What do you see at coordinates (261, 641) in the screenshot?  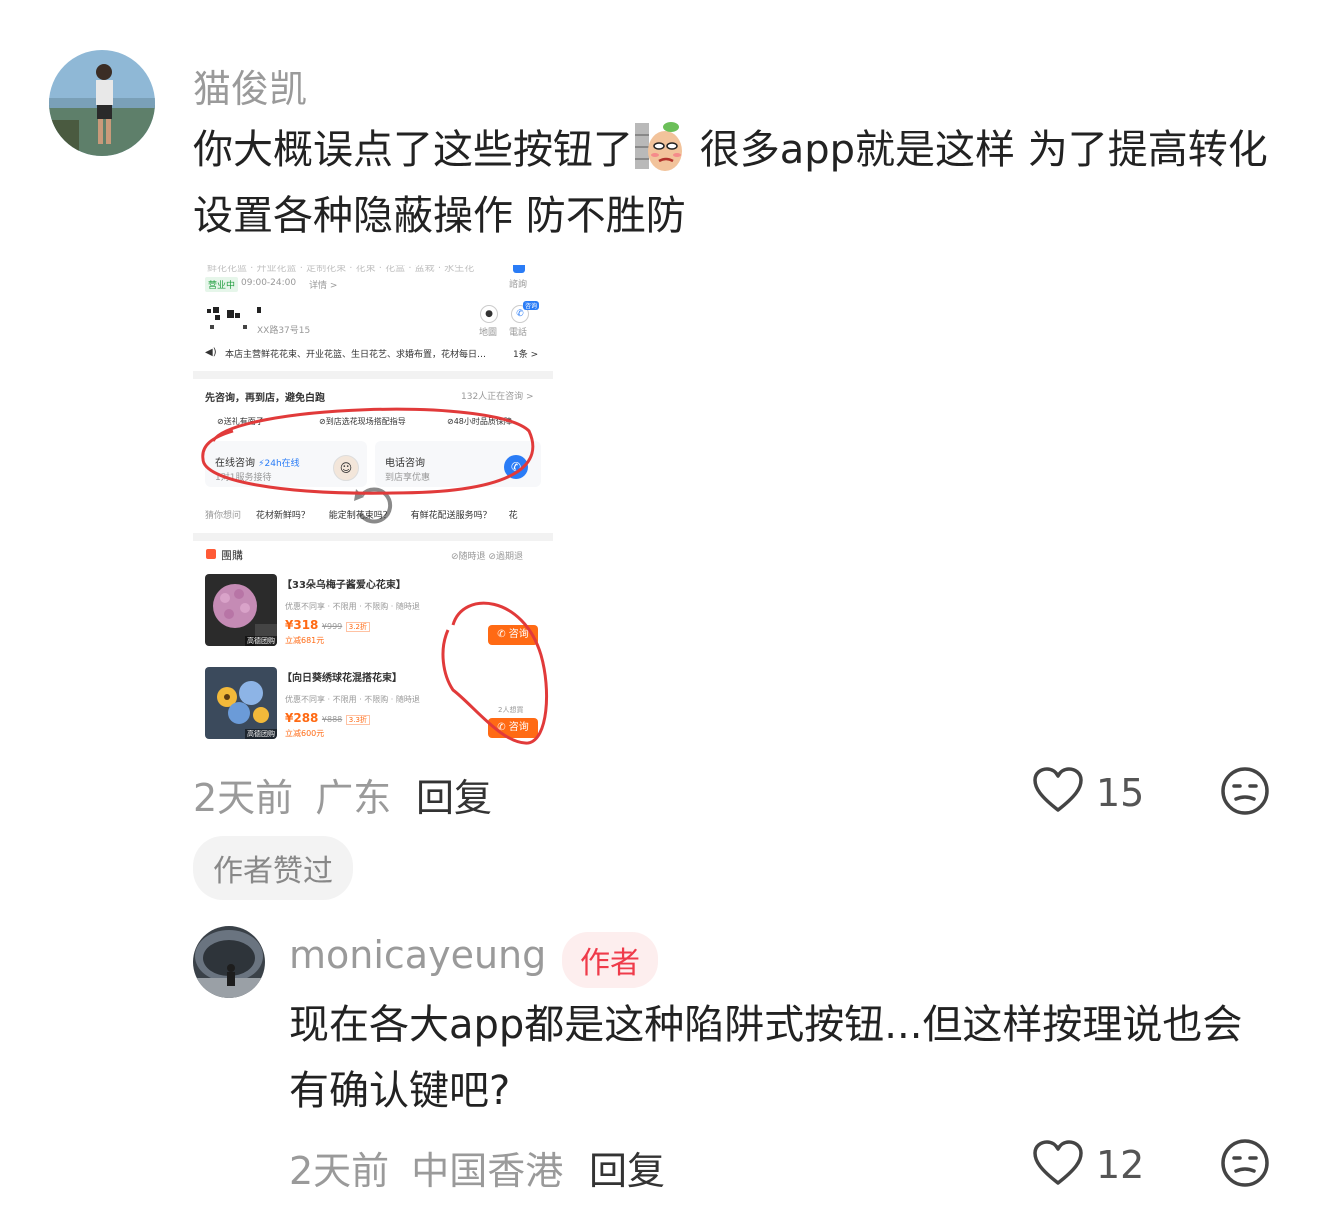 I see `product-1-image-tag: 高德团购` at bounding box center [261, 641].